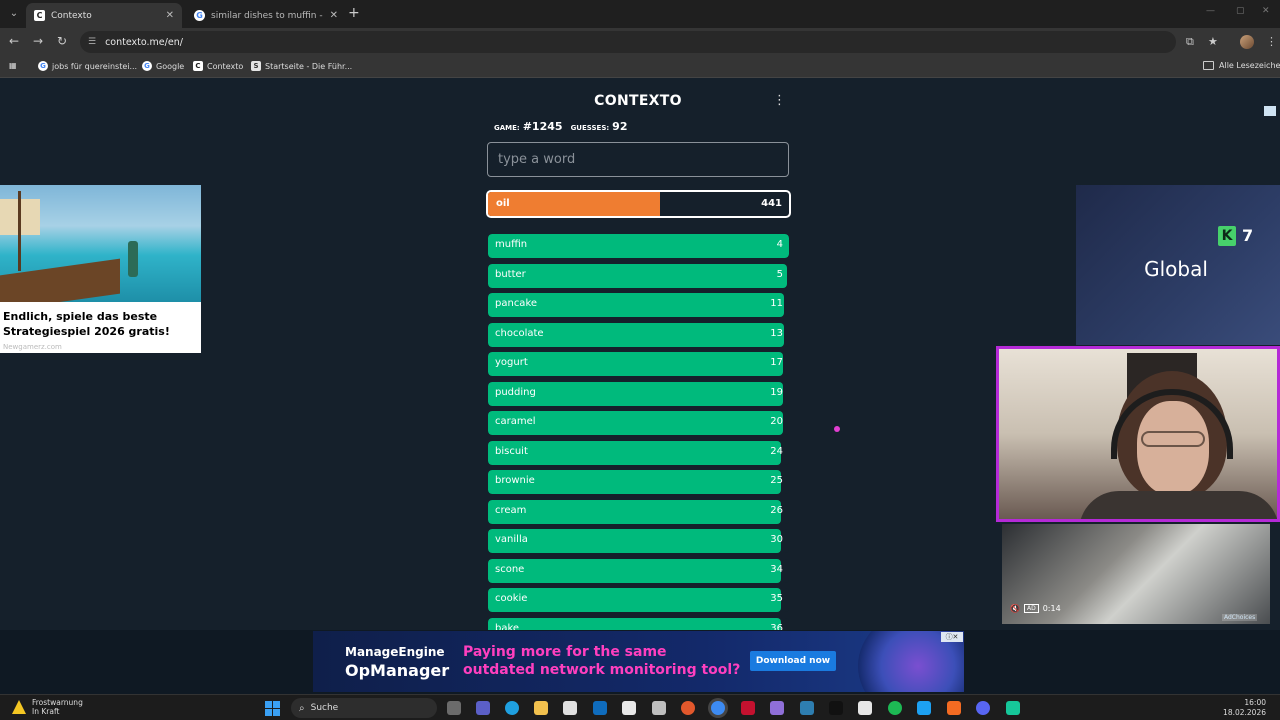 The height and width of the screenshot is (720, 1280). What do you see at coordinates (638, 393) in the screenshot?
I see `guess-row: pudding 19` at bounding box center [638, 393].